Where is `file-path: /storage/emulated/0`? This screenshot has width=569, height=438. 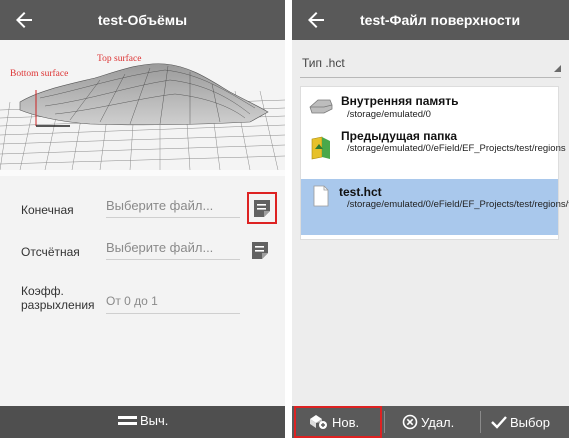
file-path: /storage/emulated/0 is located at coordinates (389, 114).